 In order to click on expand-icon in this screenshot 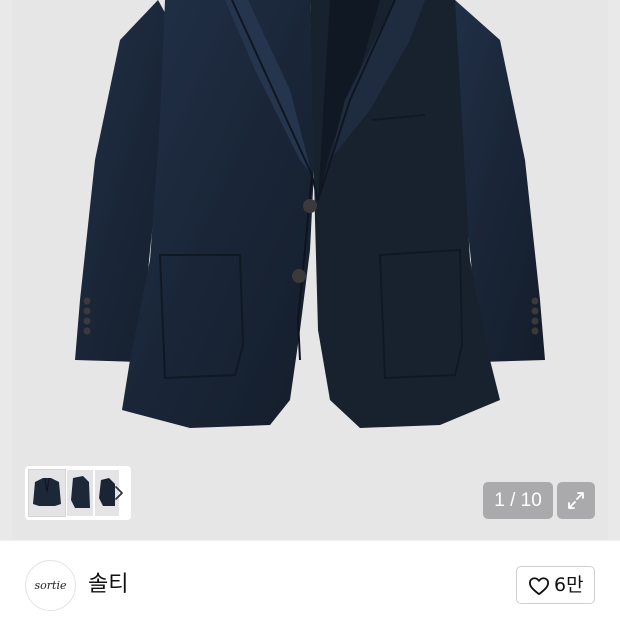, I will do `click(576, 500)`.